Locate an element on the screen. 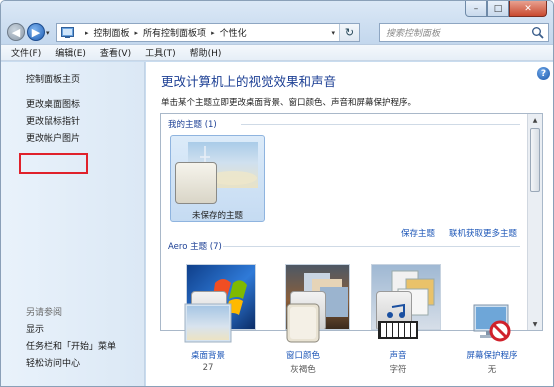 The height and width of the screenshot is (387, 554). aero-themes-heading: Aero 主题 (7) is located at coordinates (195, 247).